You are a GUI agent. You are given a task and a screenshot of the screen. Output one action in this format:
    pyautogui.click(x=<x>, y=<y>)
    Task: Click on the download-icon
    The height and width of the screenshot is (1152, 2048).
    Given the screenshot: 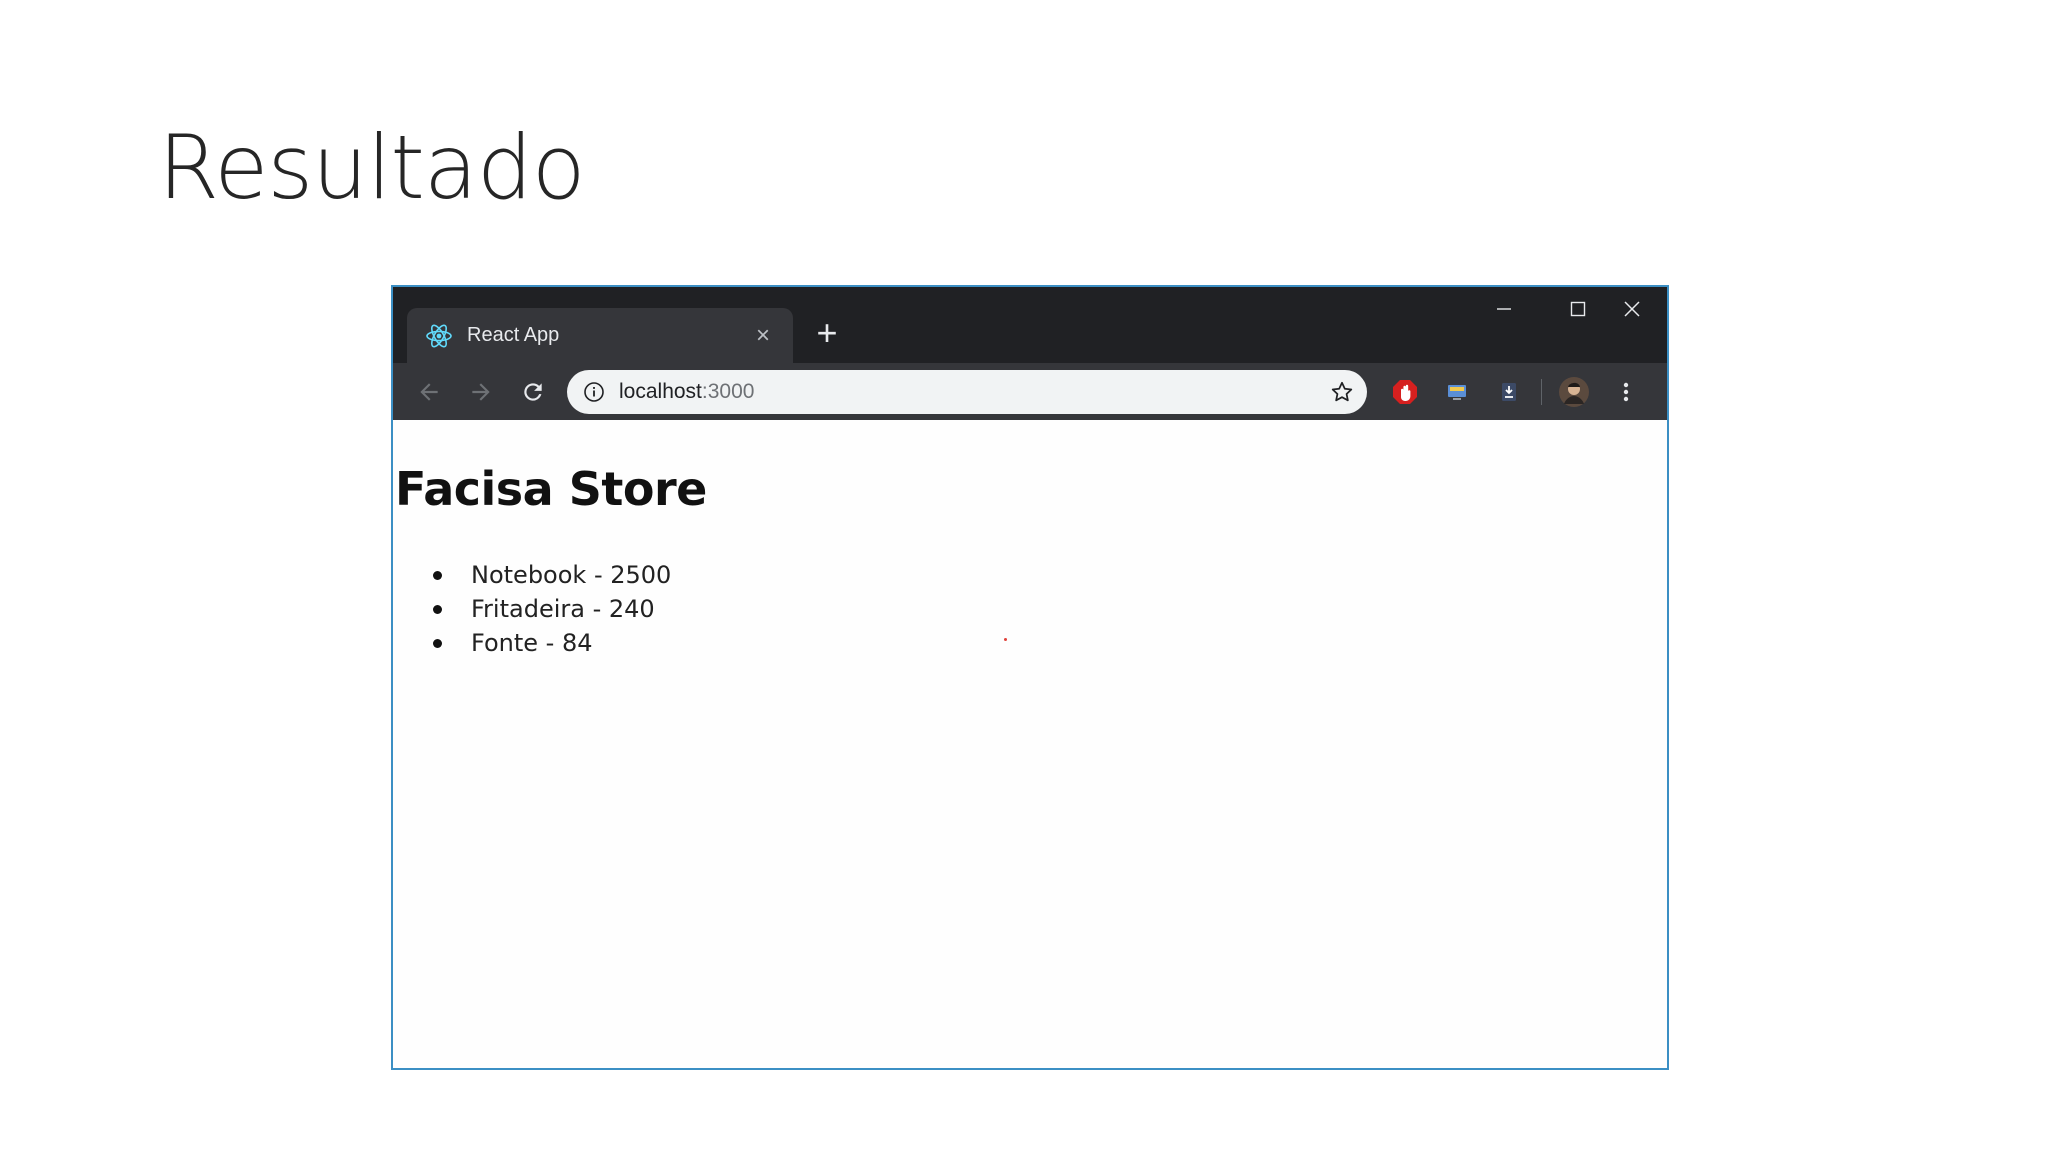 What is the action you would take?
    pyautogui.click(x=1509, y=392)
    